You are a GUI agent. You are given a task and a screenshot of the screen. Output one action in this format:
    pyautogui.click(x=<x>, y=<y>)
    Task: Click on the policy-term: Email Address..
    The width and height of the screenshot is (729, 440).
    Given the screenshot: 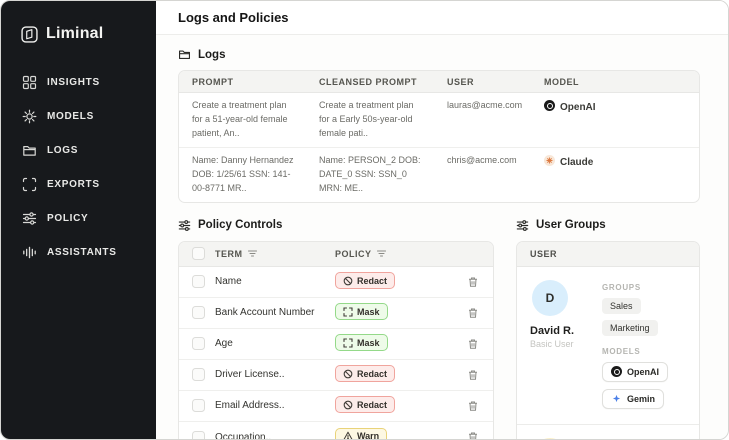 What is the action you would take?
    pyautogui.click(x=250, y=406)
    